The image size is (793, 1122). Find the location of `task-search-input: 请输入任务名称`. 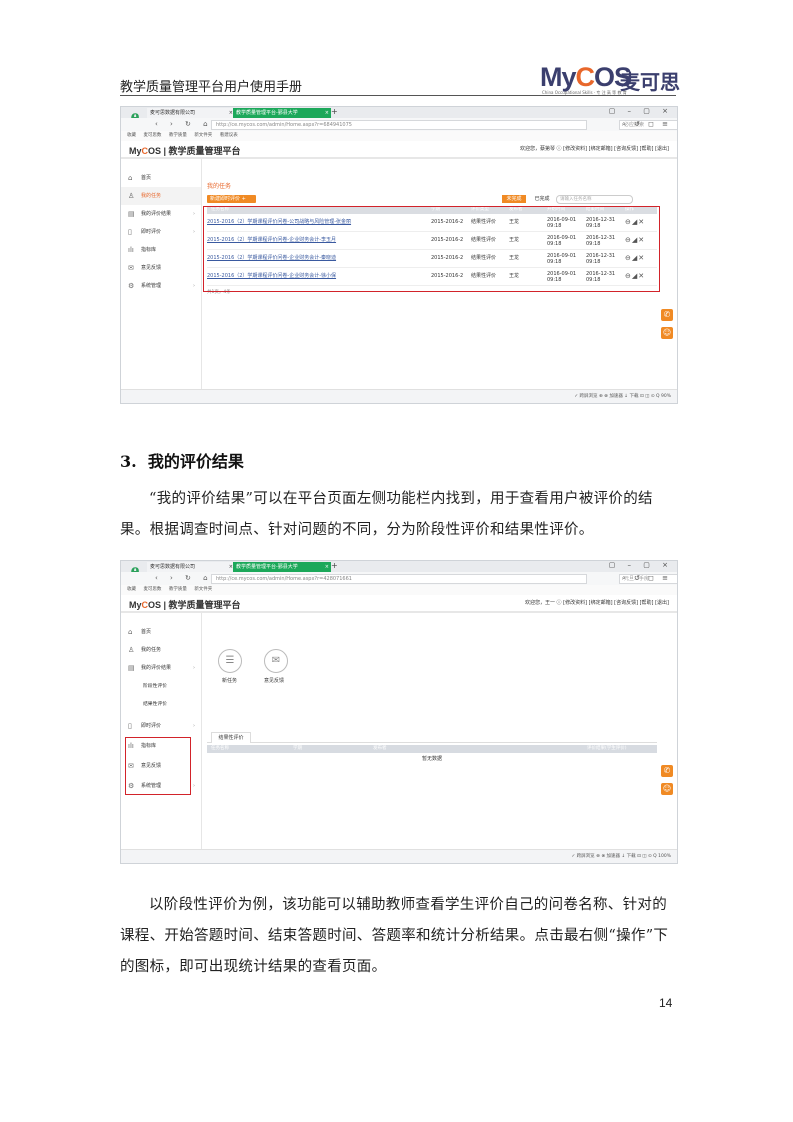

task-search-input: 请输入任务名称 is located at coordinates (594, 199).